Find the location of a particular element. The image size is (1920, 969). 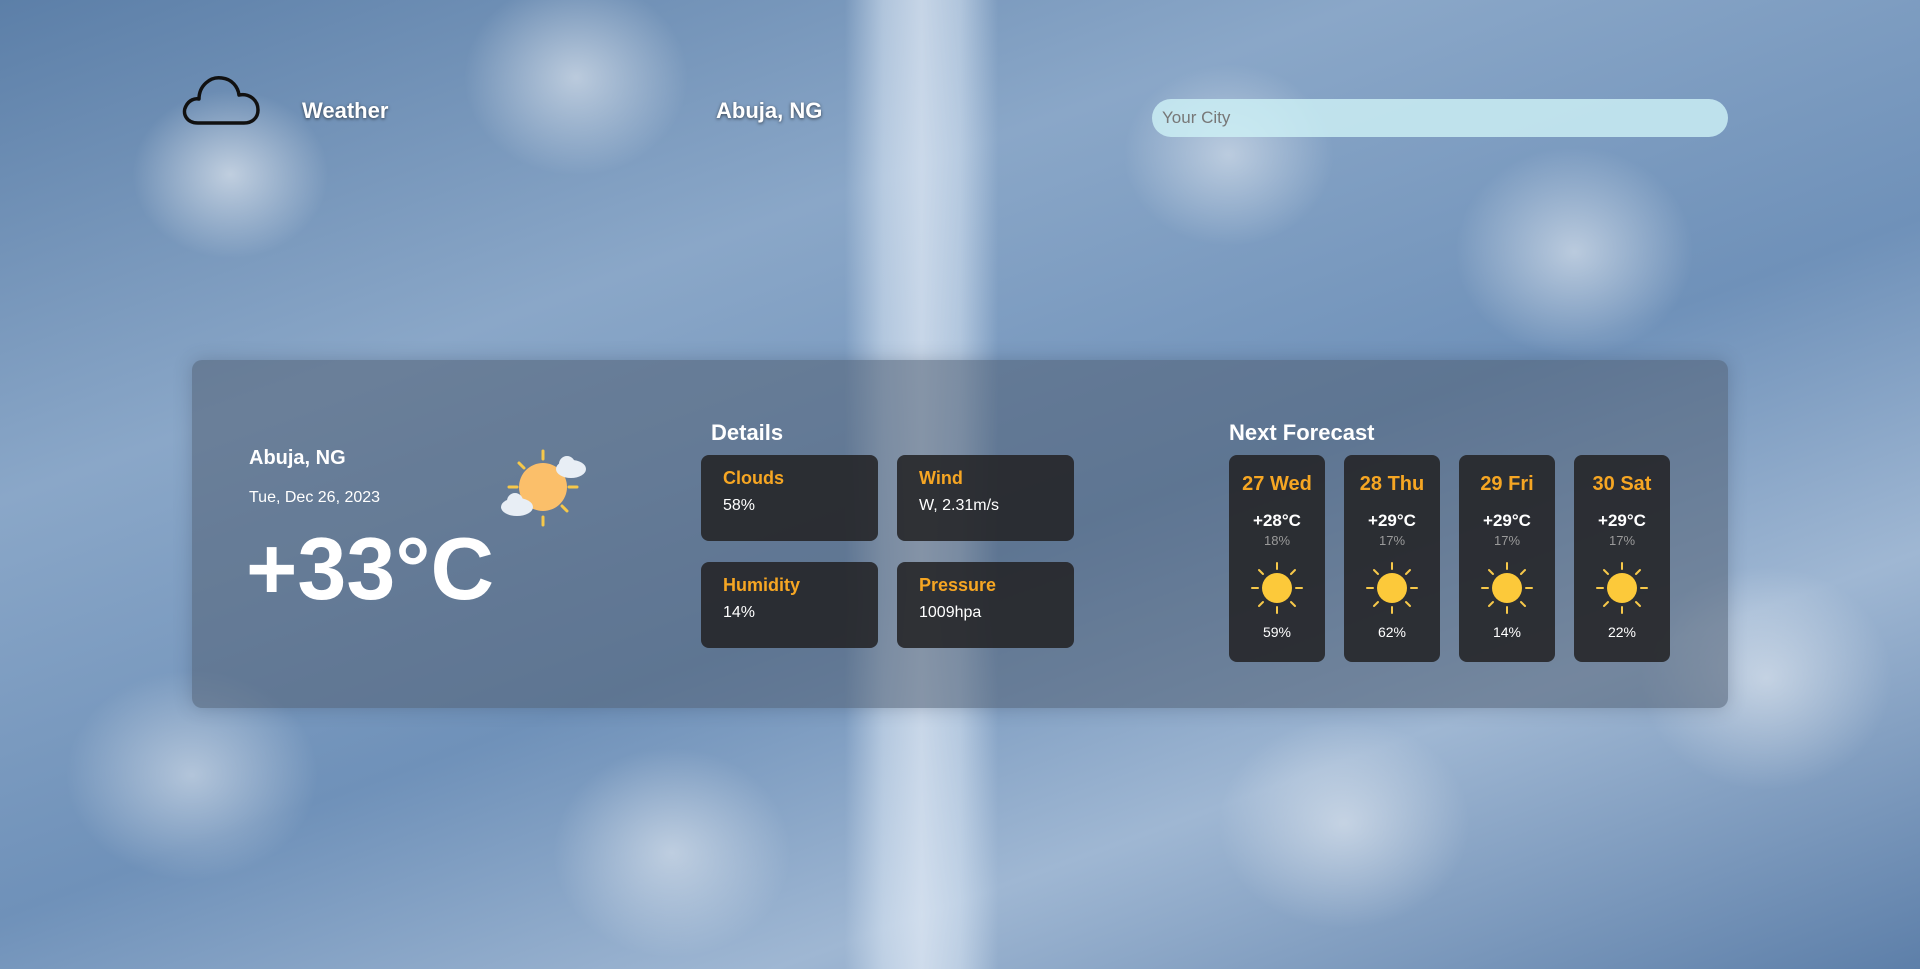

city-search-input is located at coordinates (1440, 118).